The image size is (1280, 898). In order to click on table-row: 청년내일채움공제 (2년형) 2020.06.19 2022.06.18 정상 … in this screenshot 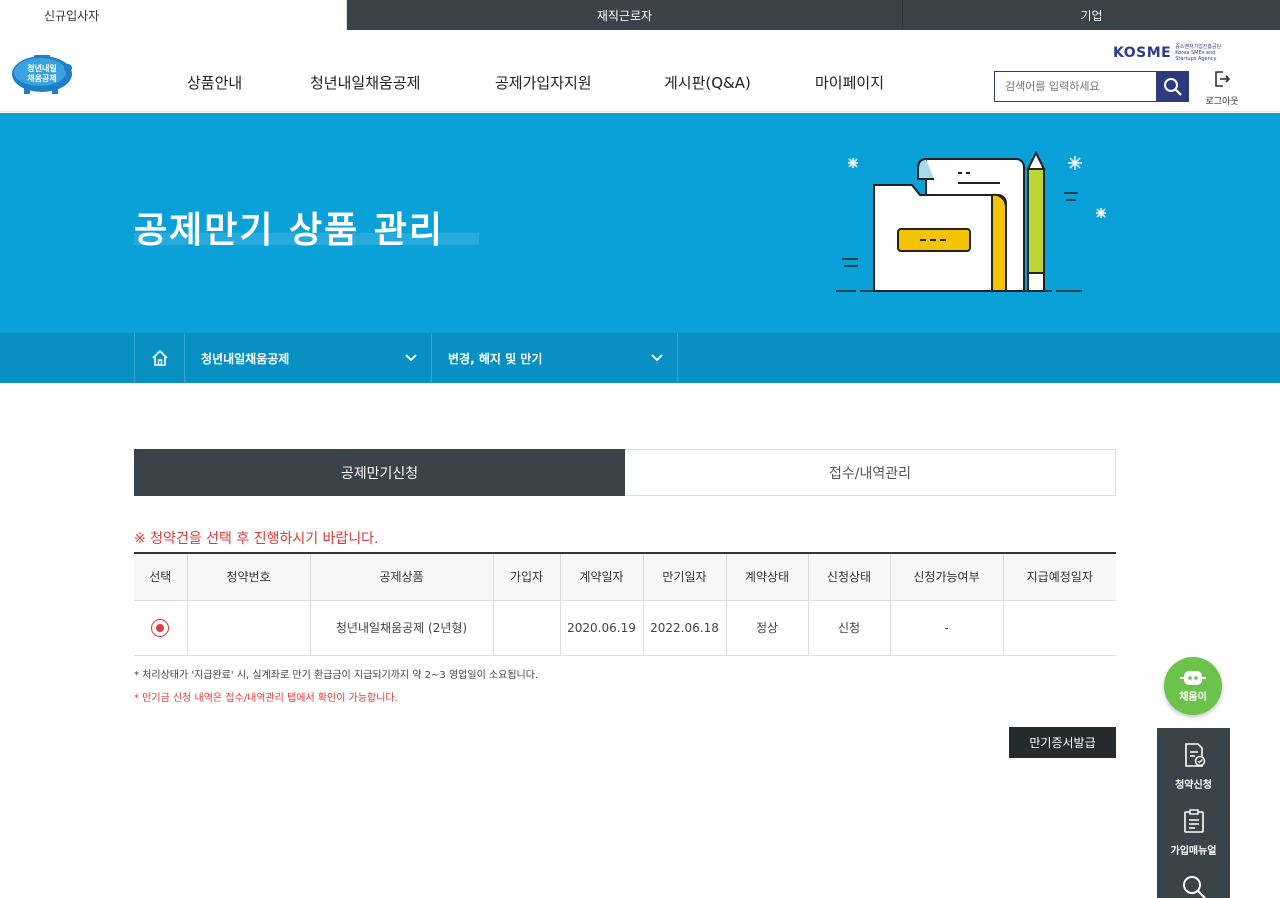, I will do `click(625, 628)`.